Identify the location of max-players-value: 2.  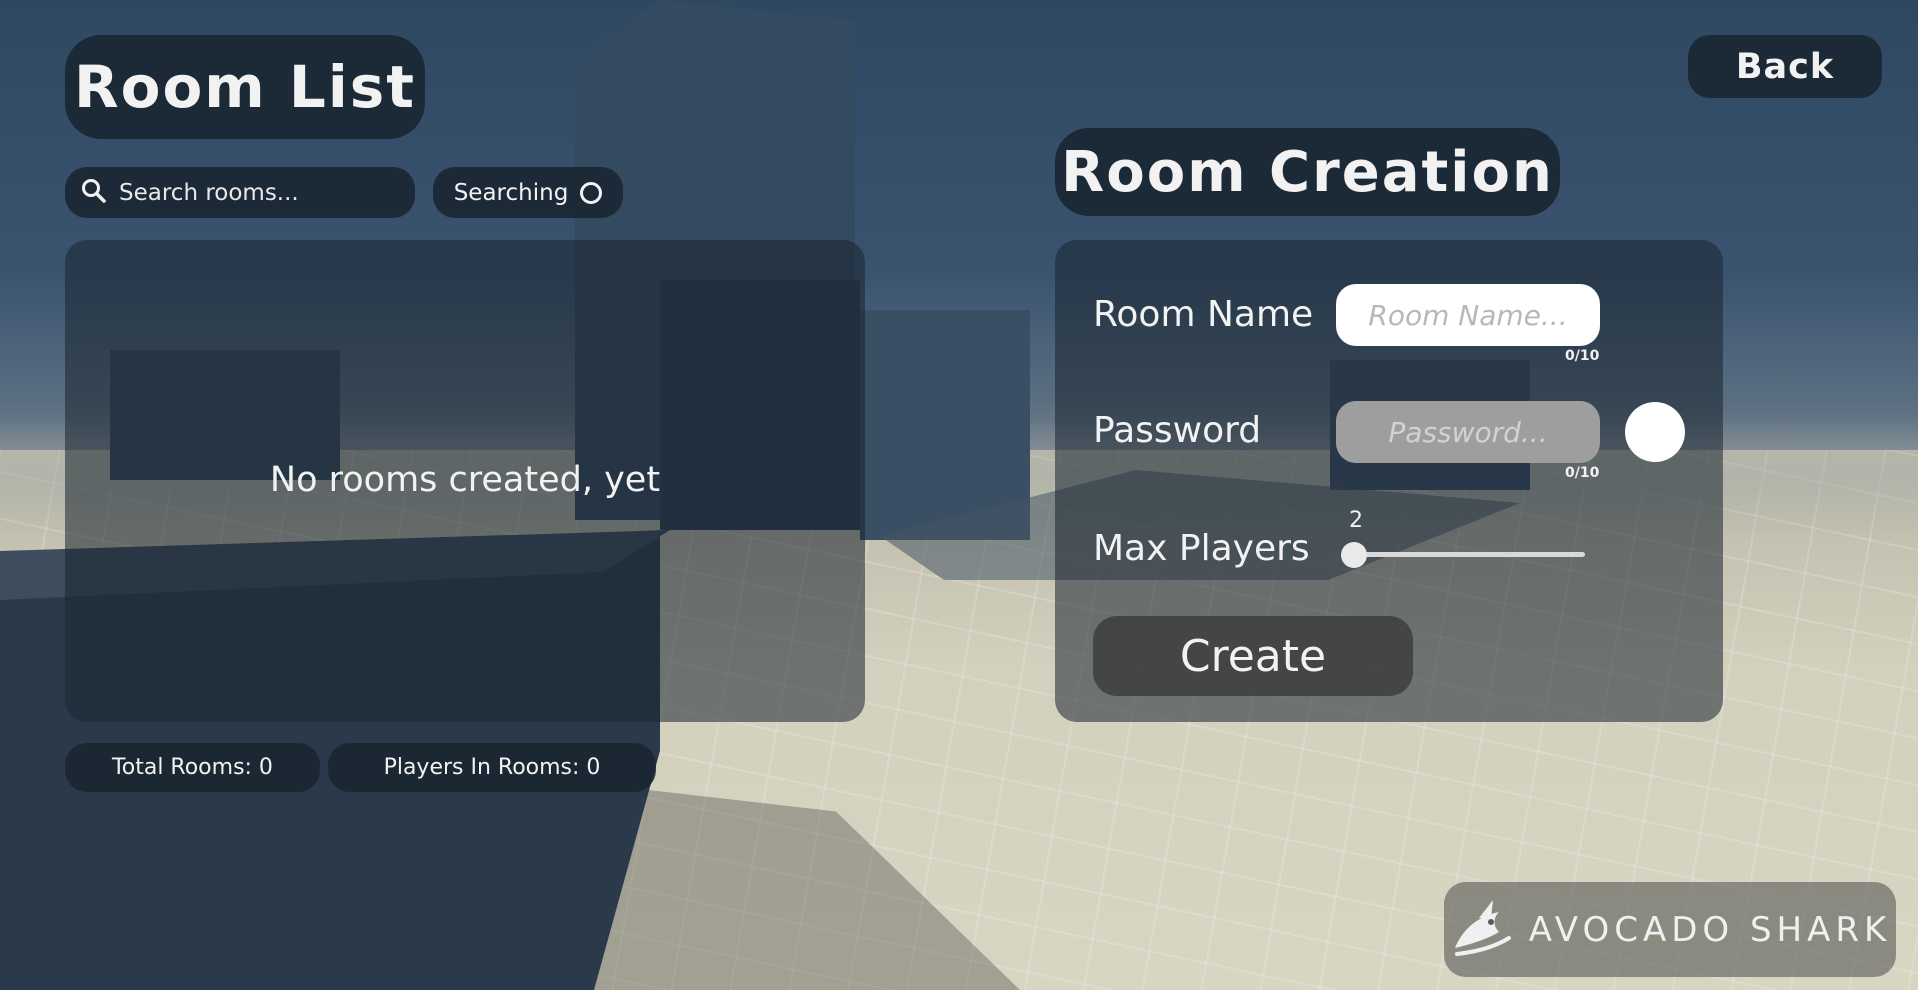
(1356, 520).